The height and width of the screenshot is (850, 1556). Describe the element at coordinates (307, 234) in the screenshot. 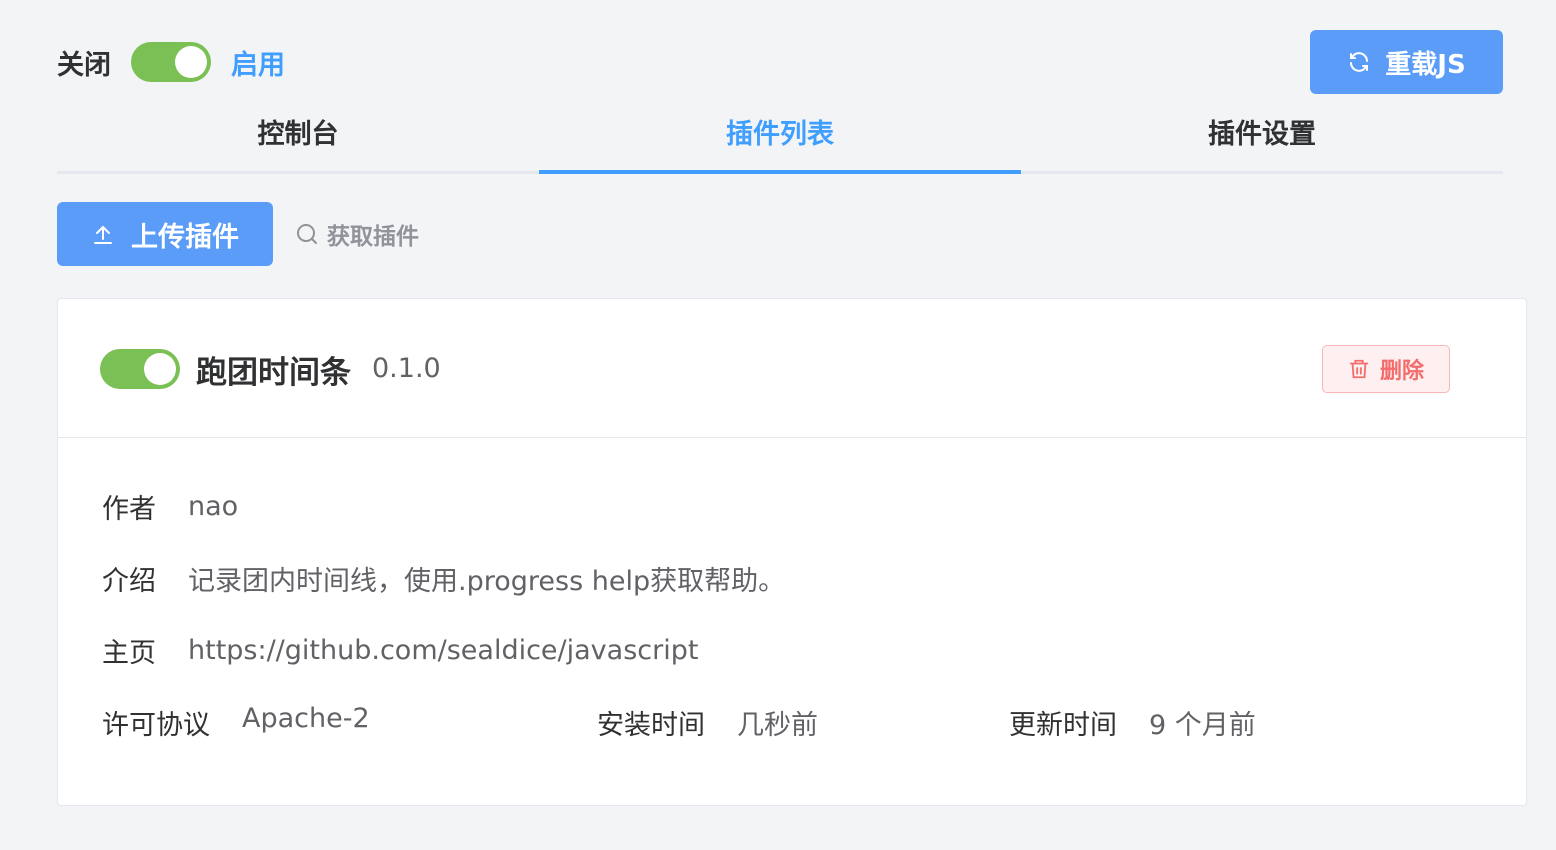

I see `search-icon` at that location.